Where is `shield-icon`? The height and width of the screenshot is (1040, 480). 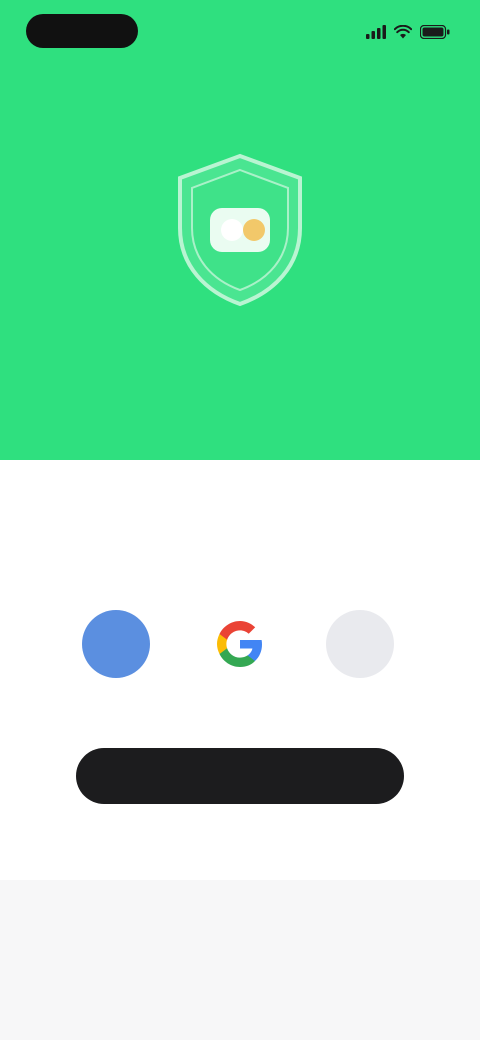
shield-icon is located at coordinates (240, 230).